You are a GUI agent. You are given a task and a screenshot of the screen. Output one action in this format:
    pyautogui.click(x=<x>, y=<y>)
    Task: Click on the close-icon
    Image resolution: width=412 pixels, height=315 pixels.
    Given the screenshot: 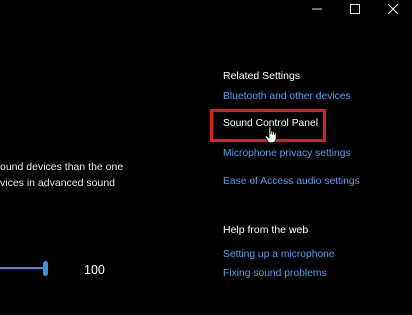 What is the action you would take?
    pyautogui.click(x=393, y=9)
    